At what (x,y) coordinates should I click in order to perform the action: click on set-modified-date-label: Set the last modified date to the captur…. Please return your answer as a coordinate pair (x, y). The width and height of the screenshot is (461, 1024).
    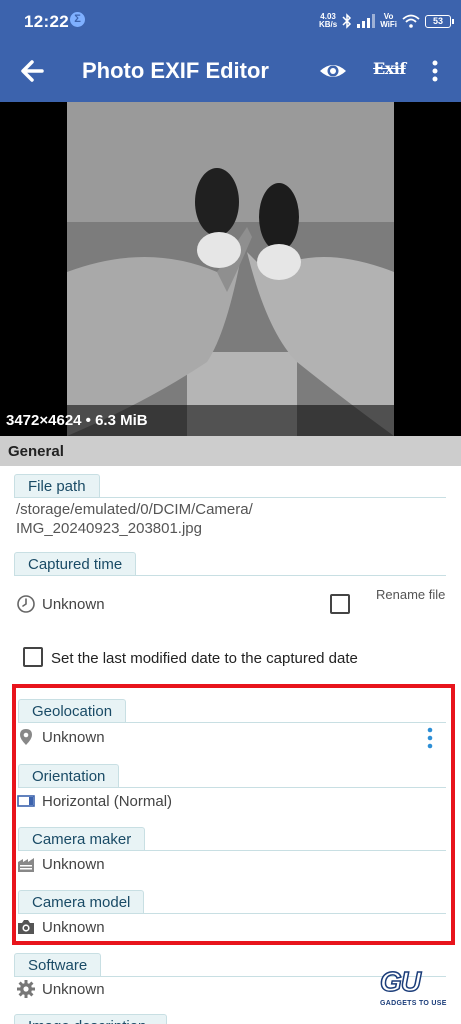
    Looking at the image, I should click on (204, 658).